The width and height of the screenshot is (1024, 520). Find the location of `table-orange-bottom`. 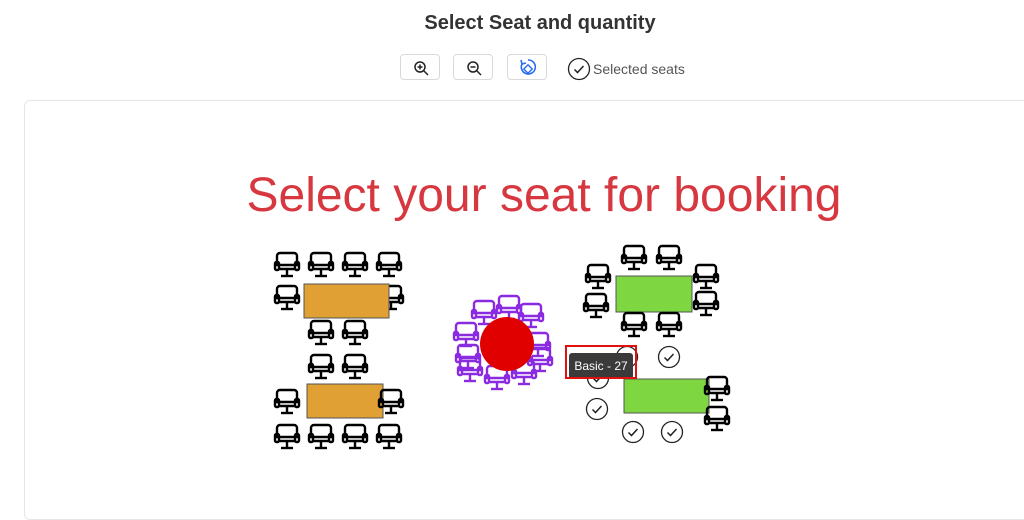

table-orange-bottom is located at coordinates (345, 401).